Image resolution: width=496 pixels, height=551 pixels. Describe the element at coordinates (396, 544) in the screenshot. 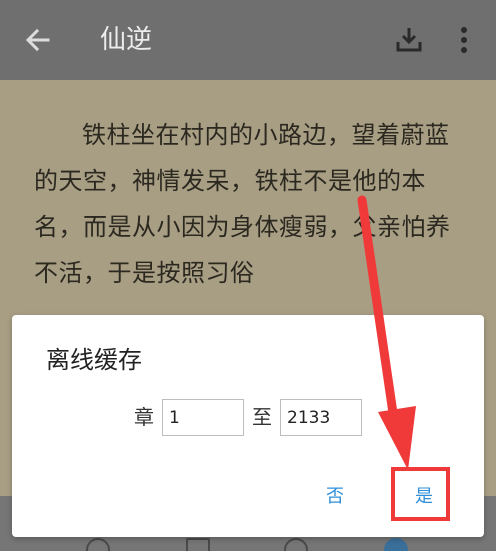

I see `settings-icon` at that location.